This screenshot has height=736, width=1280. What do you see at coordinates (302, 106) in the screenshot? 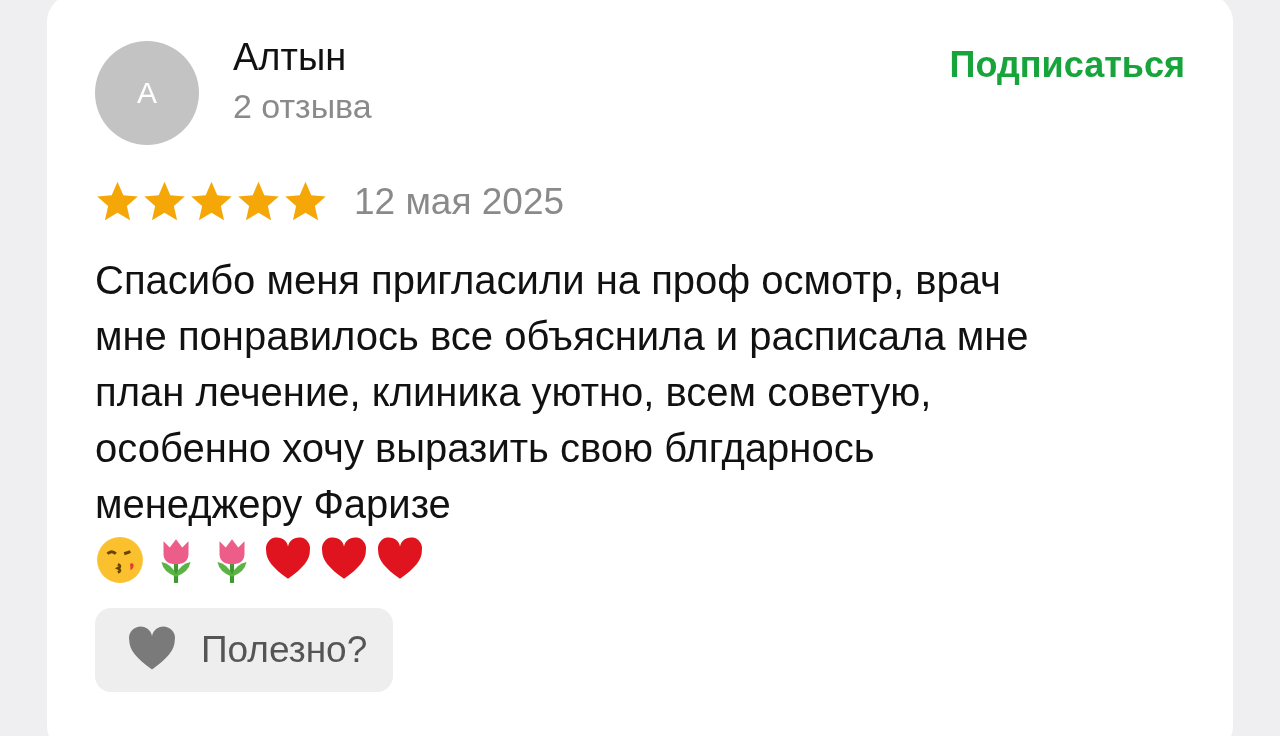
I see `reviews-count: 2 отзыва` at bounding box center [302, 106].